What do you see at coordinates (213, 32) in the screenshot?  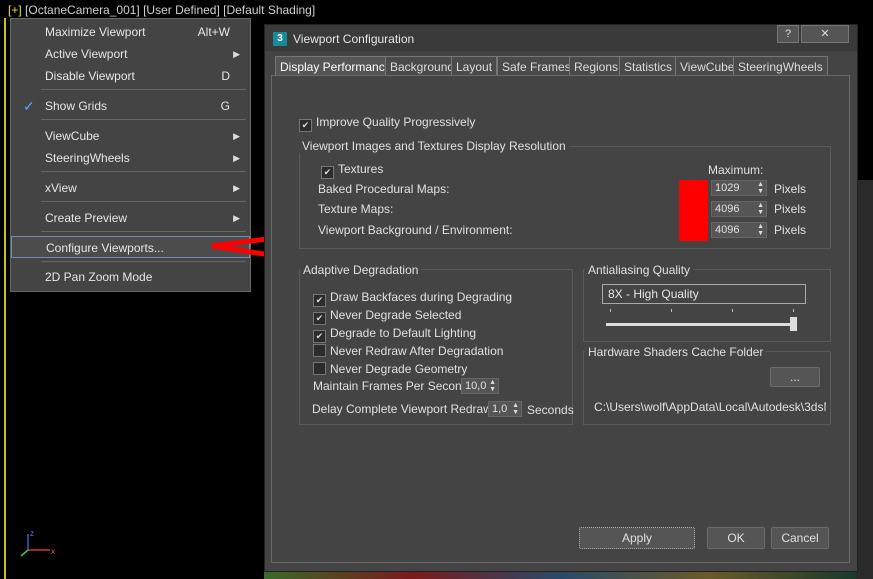 I see `menu-item-shortcut: Alt+W` at bounding box center [213, 32].